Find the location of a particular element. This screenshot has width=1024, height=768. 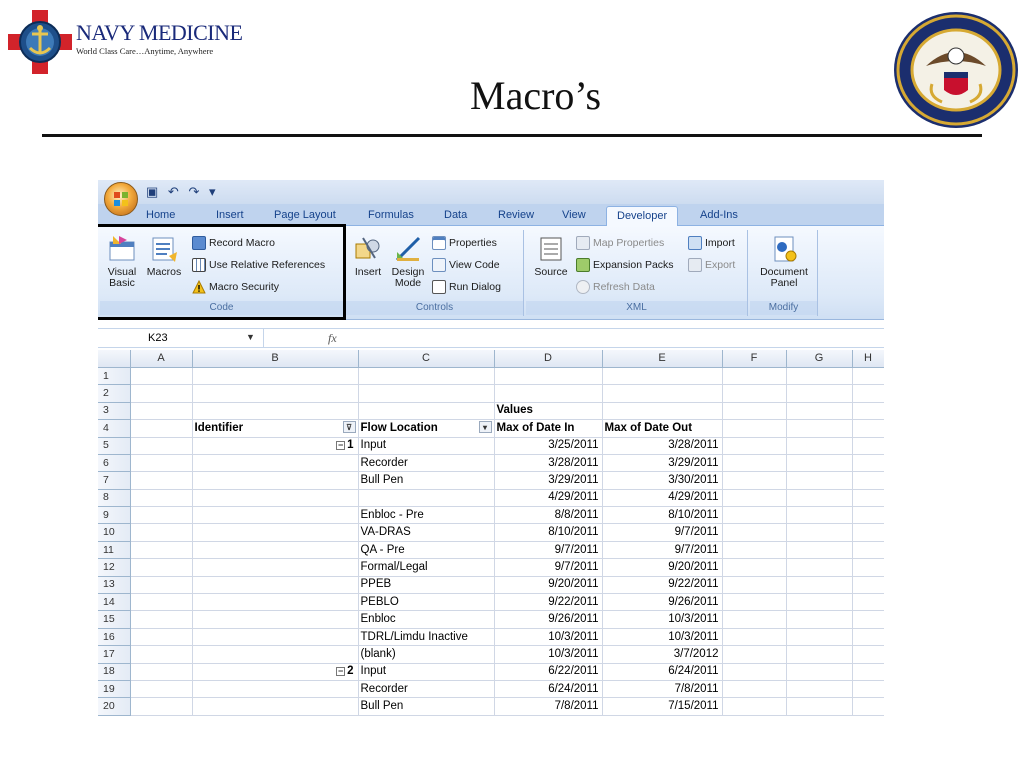

date-out-cell: 7/8/2011 is located at coordinates (662, 689).